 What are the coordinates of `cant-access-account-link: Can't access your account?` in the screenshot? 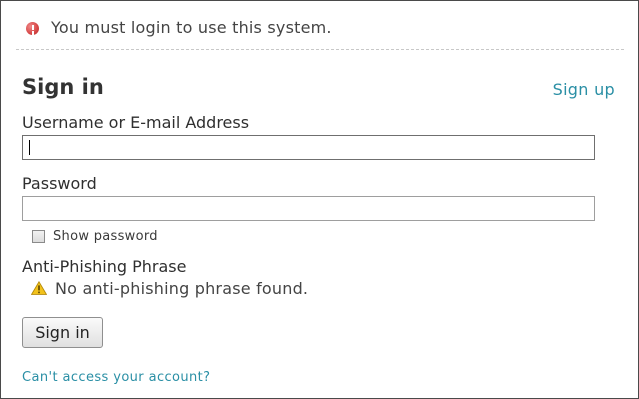 It's located at (116, 377).